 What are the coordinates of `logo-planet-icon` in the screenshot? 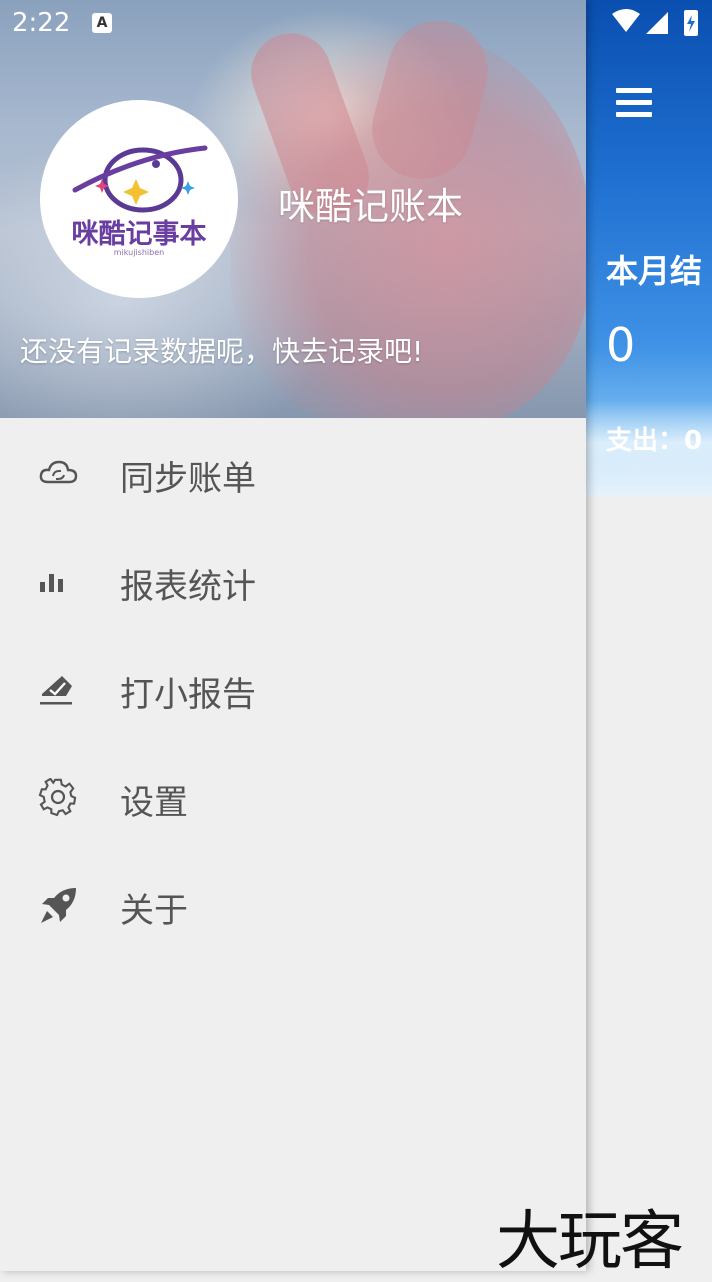 It's located at (140, 179).